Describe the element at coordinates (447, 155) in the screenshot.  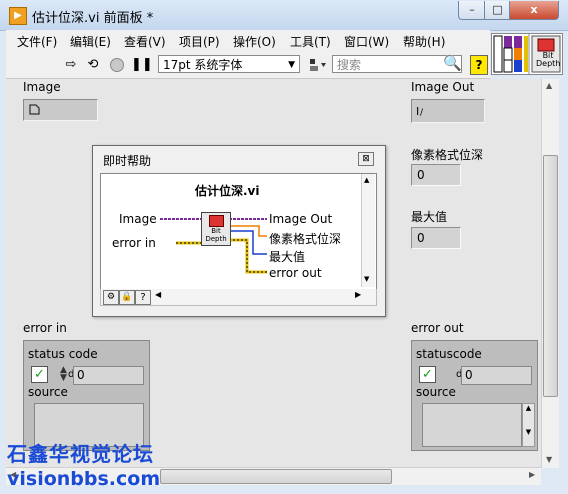
I see `pixel-format-label: 像素格式位深` at that location.